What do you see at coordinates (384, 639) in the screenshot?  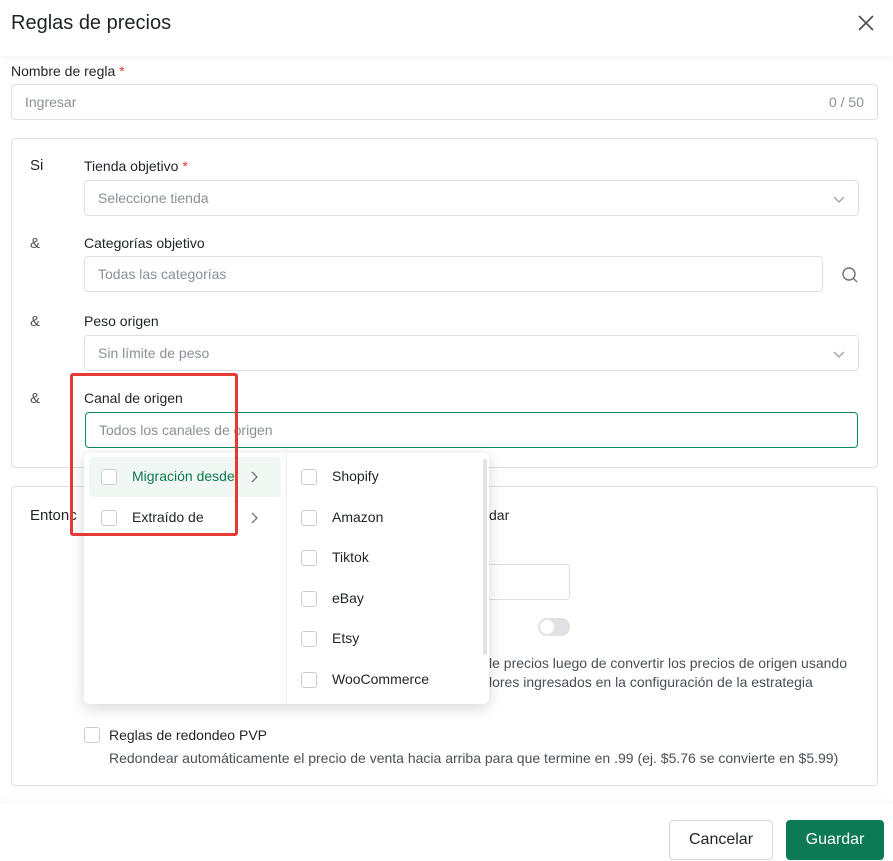 I see `dropdown-option-etsy: Etsy` at bounding box center [384, 639].